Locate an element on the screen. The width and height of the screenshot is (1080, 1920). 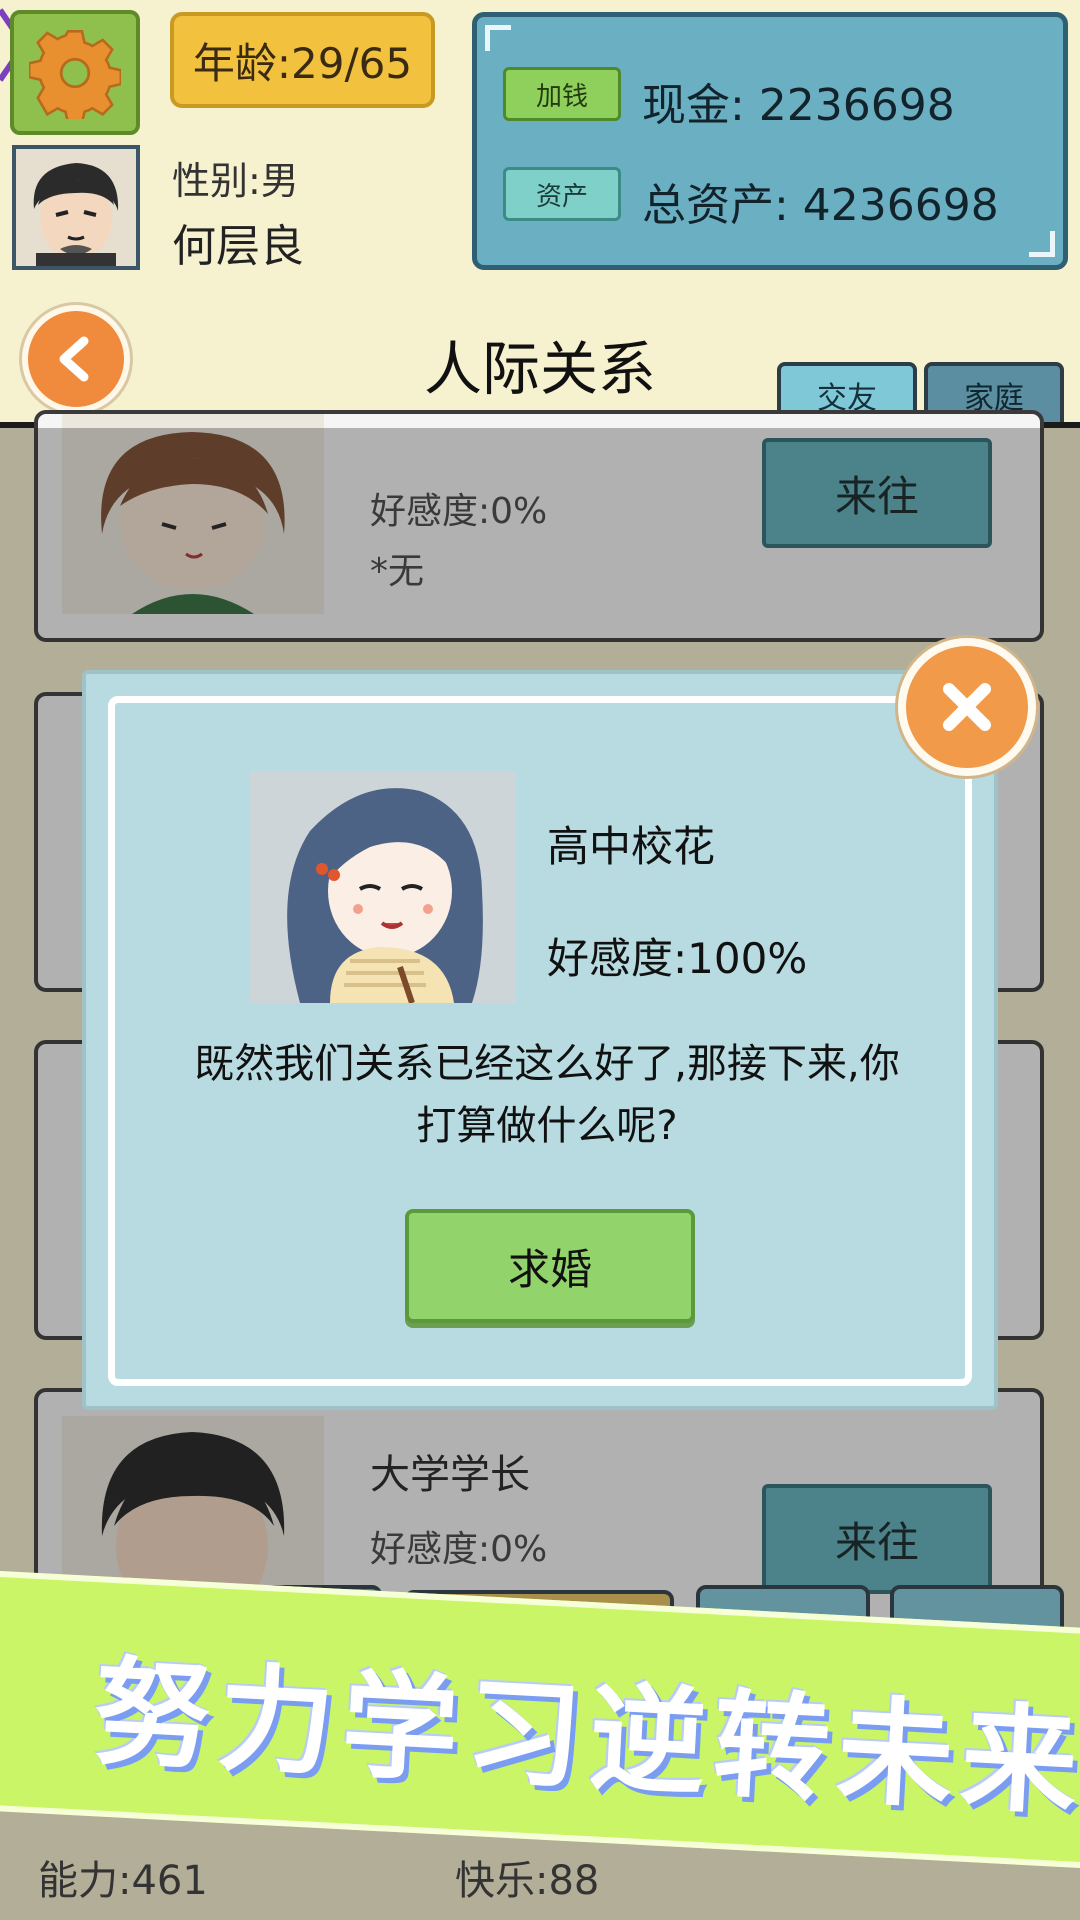
assets-button: 资产 is located at coordinates (562, 194).